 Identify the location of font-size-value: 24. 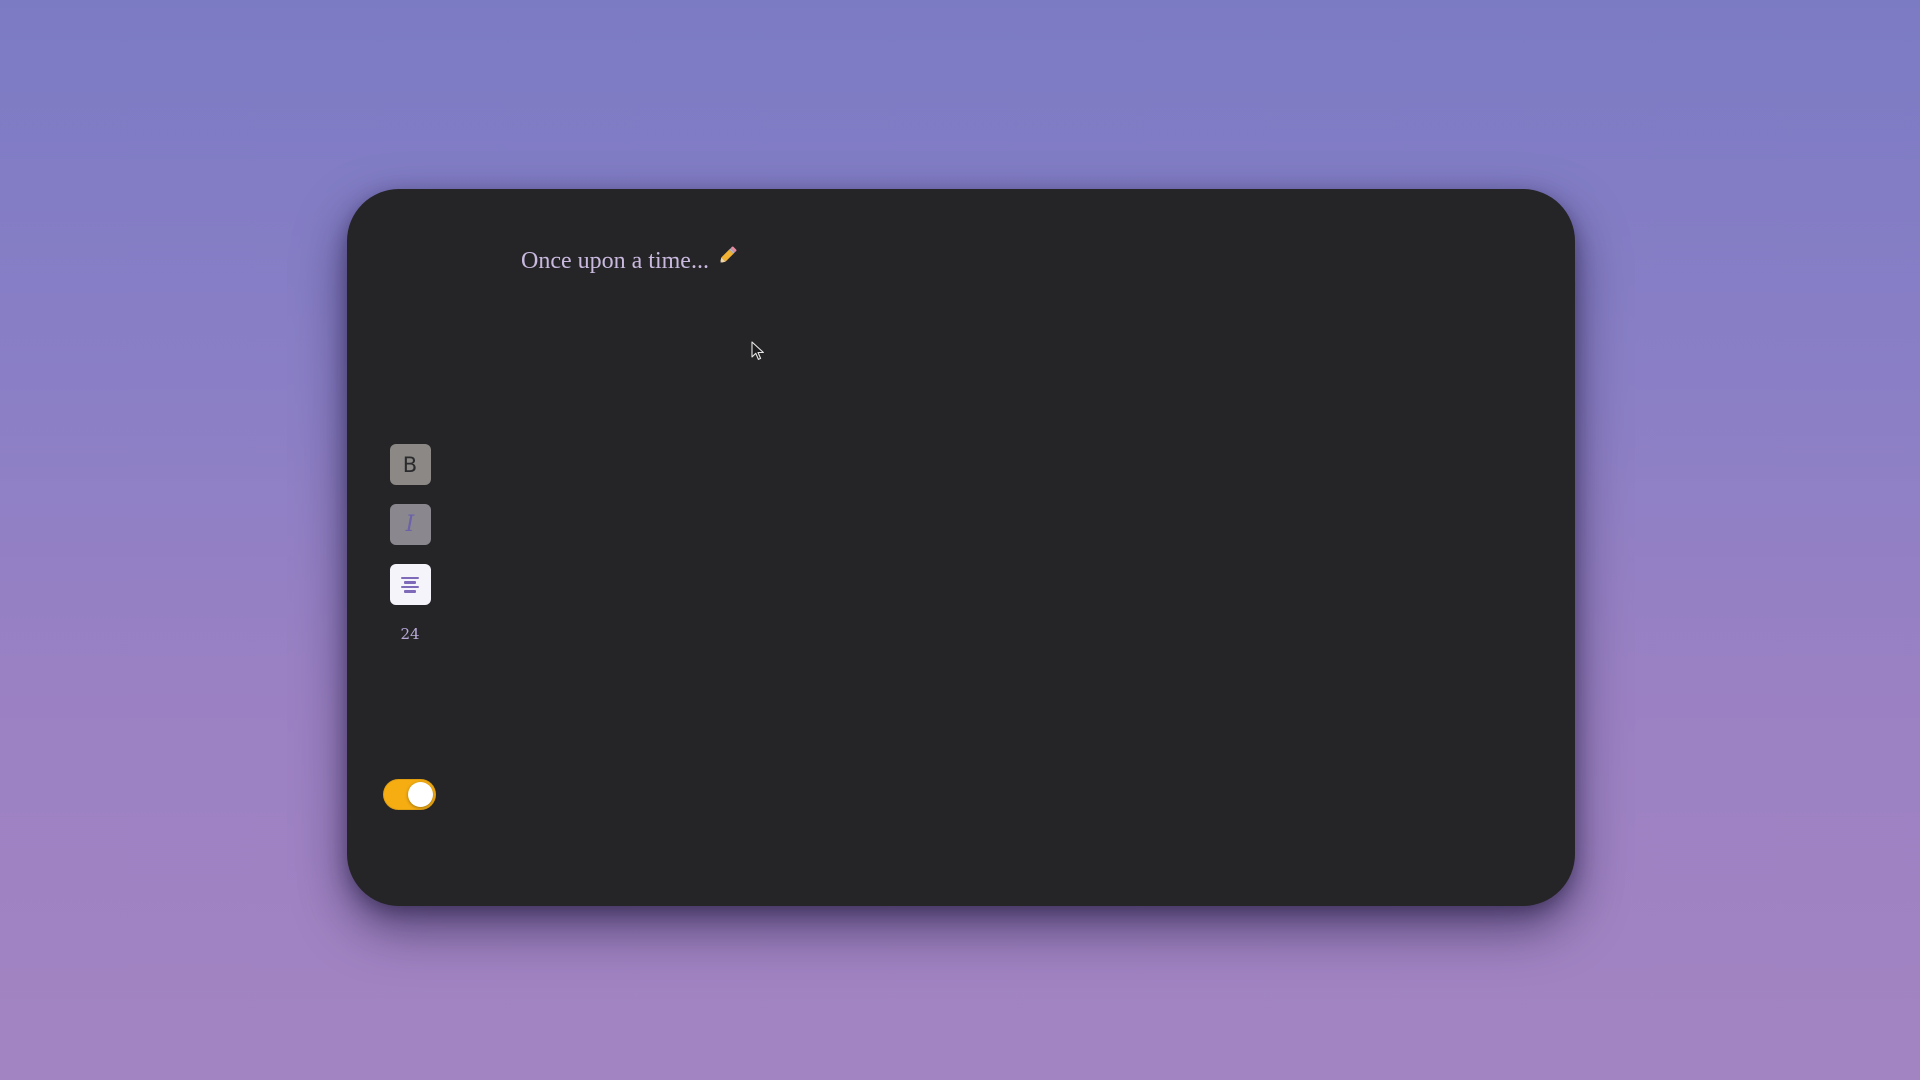
(409, 634).